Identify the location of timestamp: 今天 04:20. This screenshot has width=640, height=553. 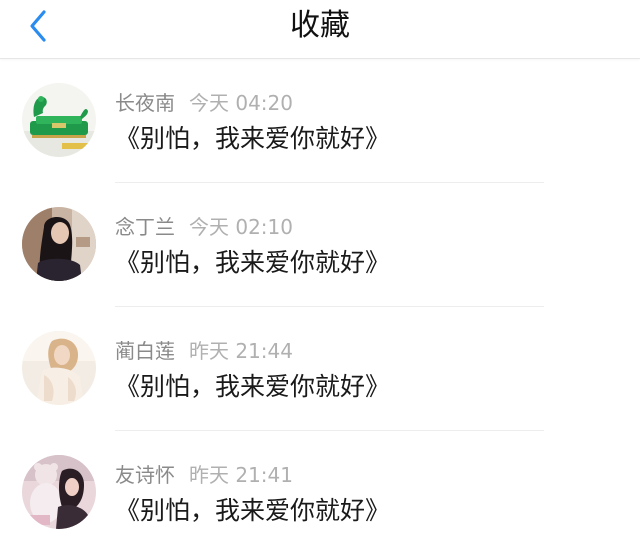
(241, 103).